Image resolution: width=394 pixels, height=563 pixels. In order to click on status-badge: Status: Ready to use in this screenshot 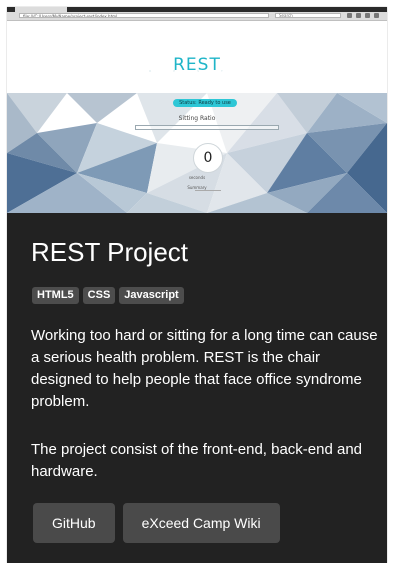, I will do `click(205, 103)`.